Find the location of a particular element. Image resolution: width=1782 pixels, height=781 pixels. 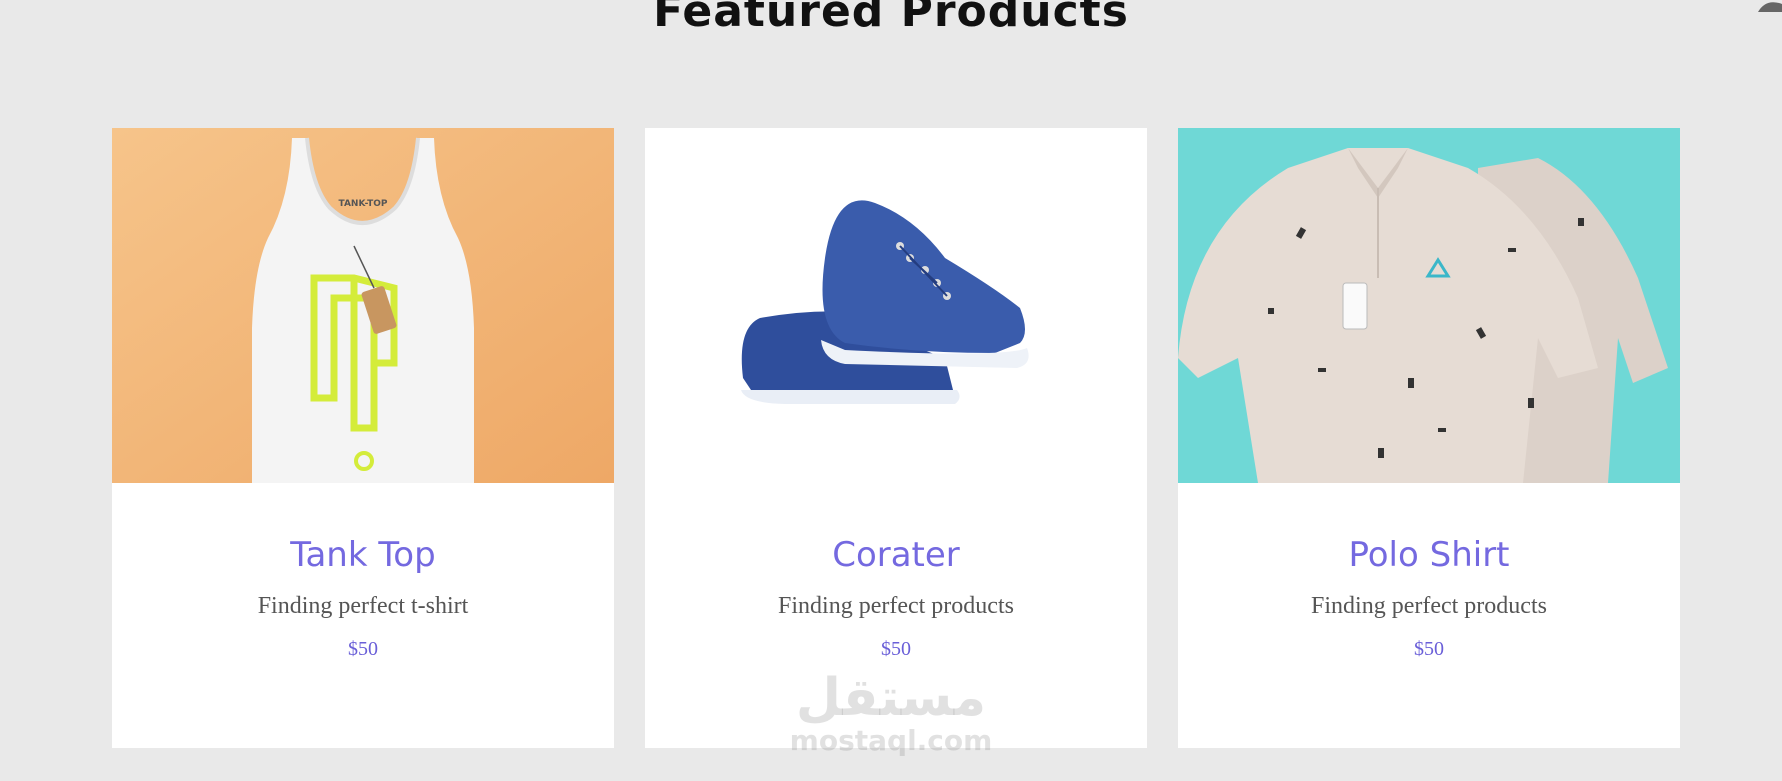

tank-top-image: TANK-TOP is located at coordinates (363, 305).